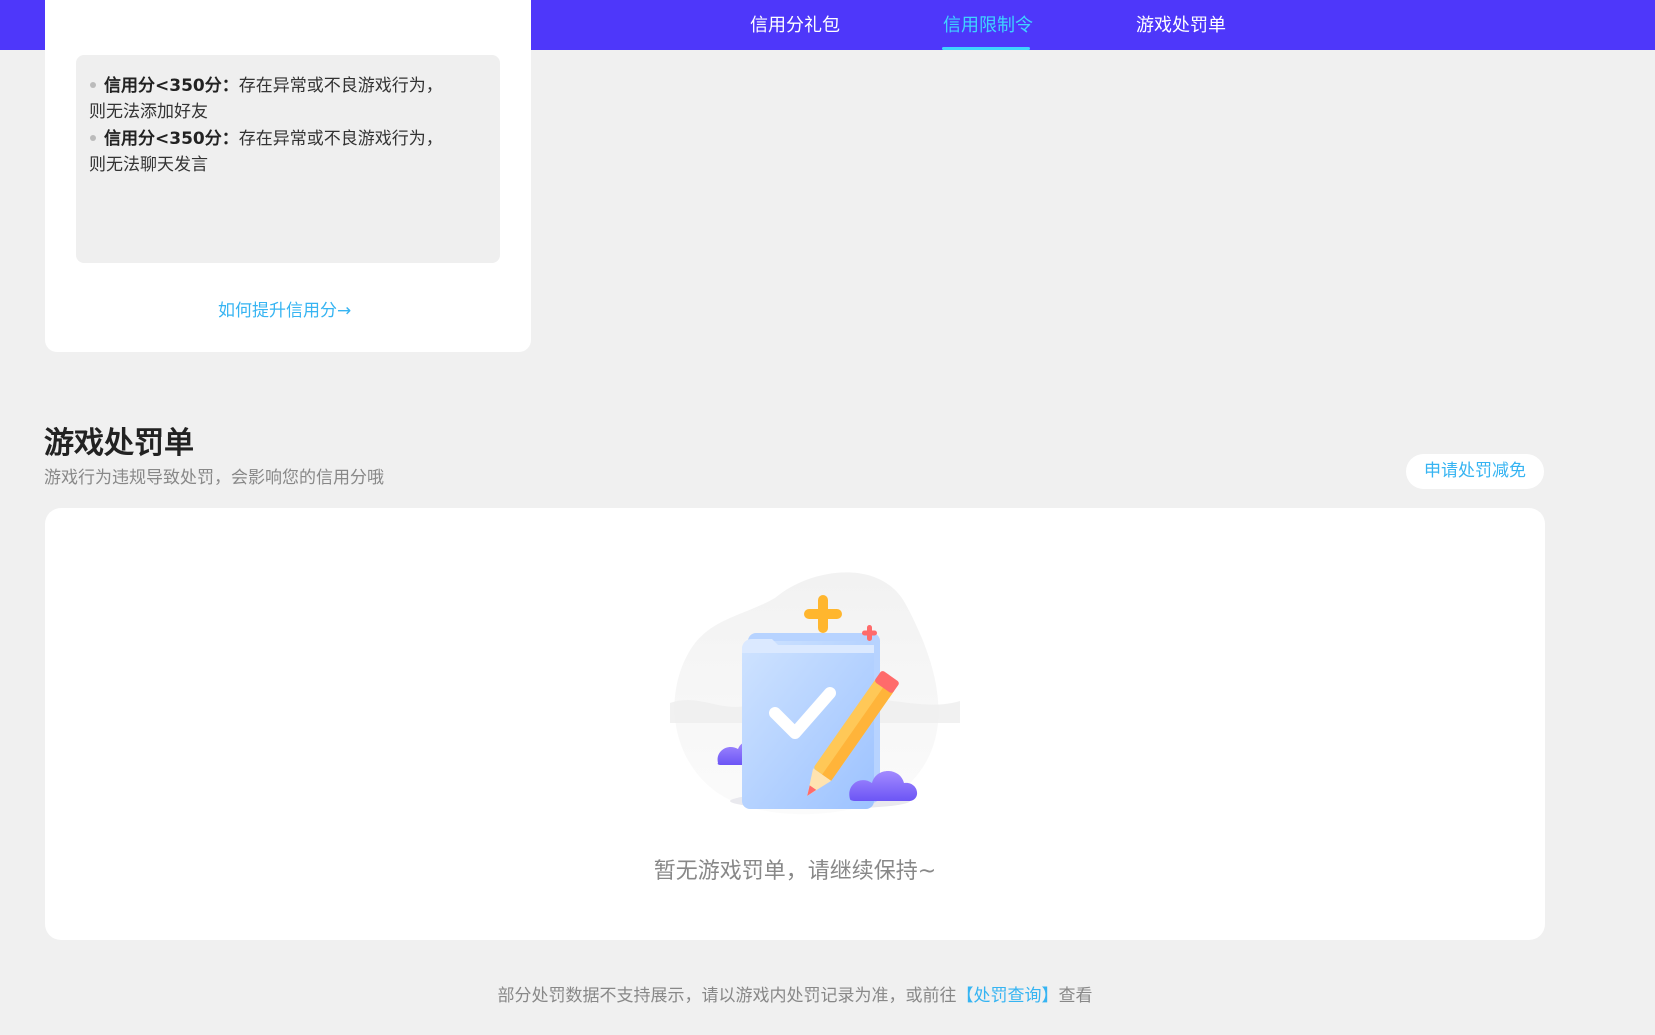 Image resolution: width=1655 pixels, height=1035 pixels. I want to click on restriction-rule: 信用分<350分：存在异常或不良游戏行为， 则无法聊天发言, so click(279, 152).